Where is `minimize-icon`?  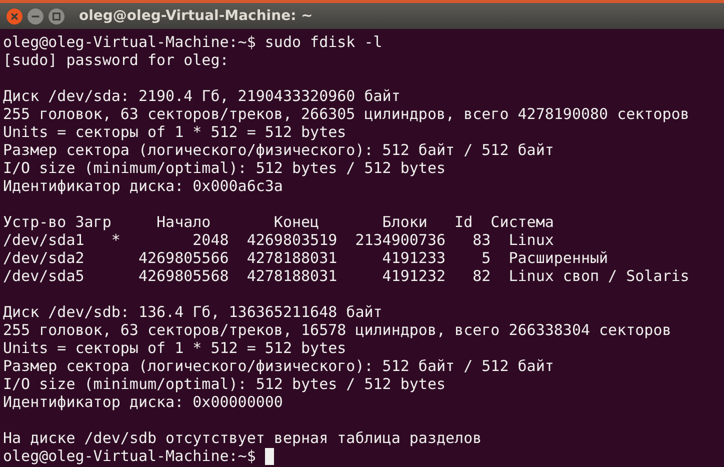
minimize-icon is located at coordinates (35, 16).